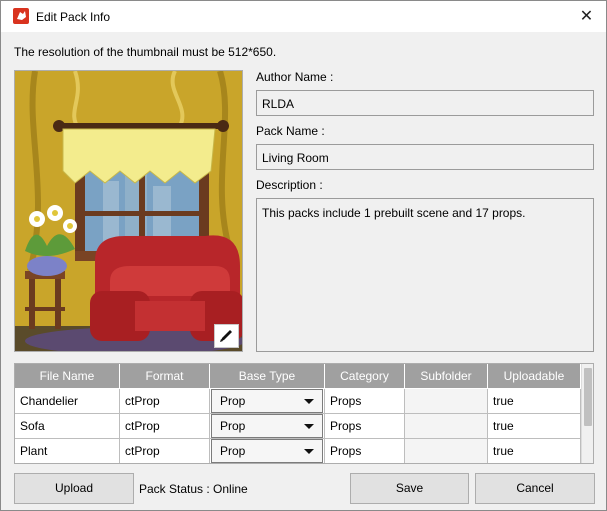 The width and height of the screenshot is (607, 511). What do you see at coordinates (289, 185) in the screenshot?
I see `description-label: Description :` at bounding box center [289, 185].